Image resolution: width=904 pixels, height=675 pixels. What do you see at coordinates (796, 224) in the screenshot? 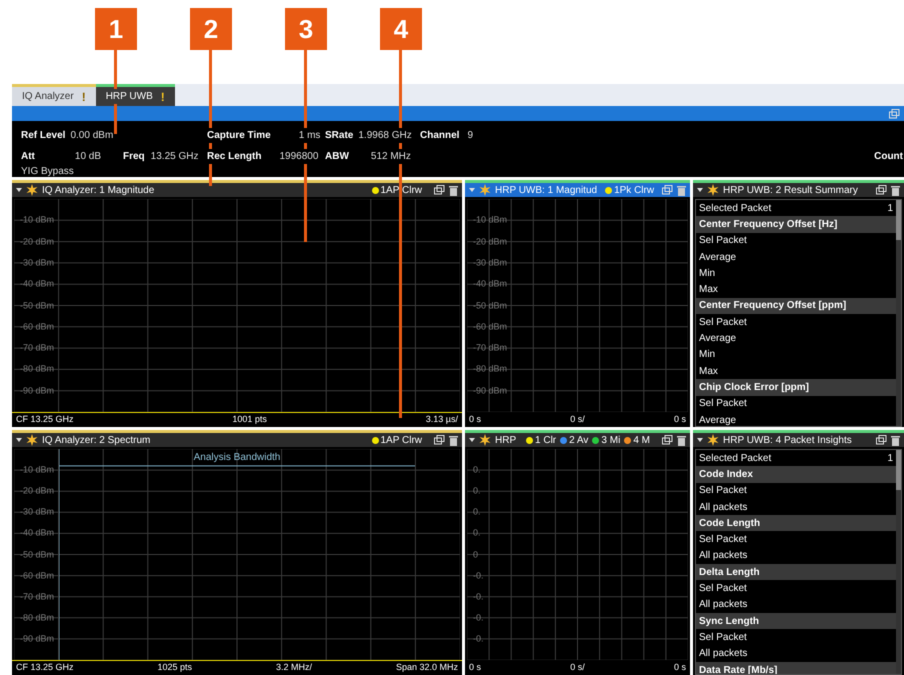
I see `section-header: Center Frequency Offset [Hz]` at bounding box center [796, 224].